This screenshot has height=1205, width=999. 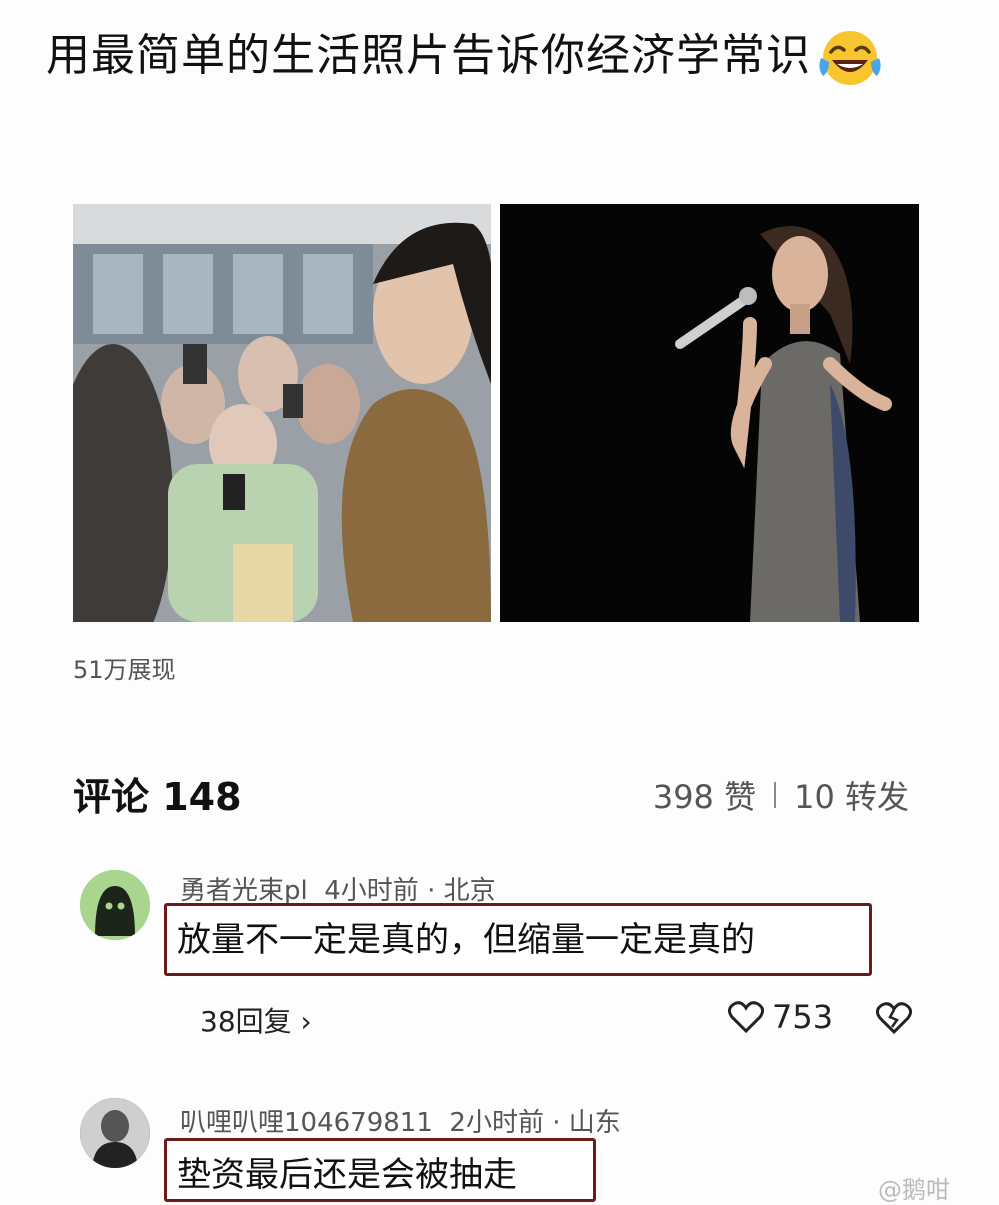 What do you see at coordinates (781, 795) in the screenshot?
I see `post-stats: 398 赞 10 转发` at bounding box center [781, 795].